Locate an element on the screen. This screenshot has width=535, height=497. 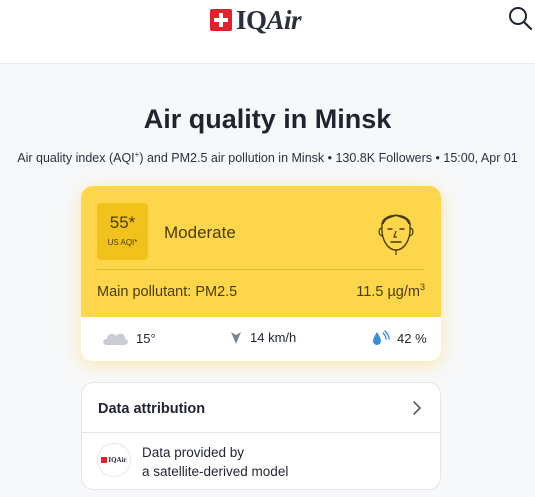
aqi-card-divider is located at coordinates (261, 269).